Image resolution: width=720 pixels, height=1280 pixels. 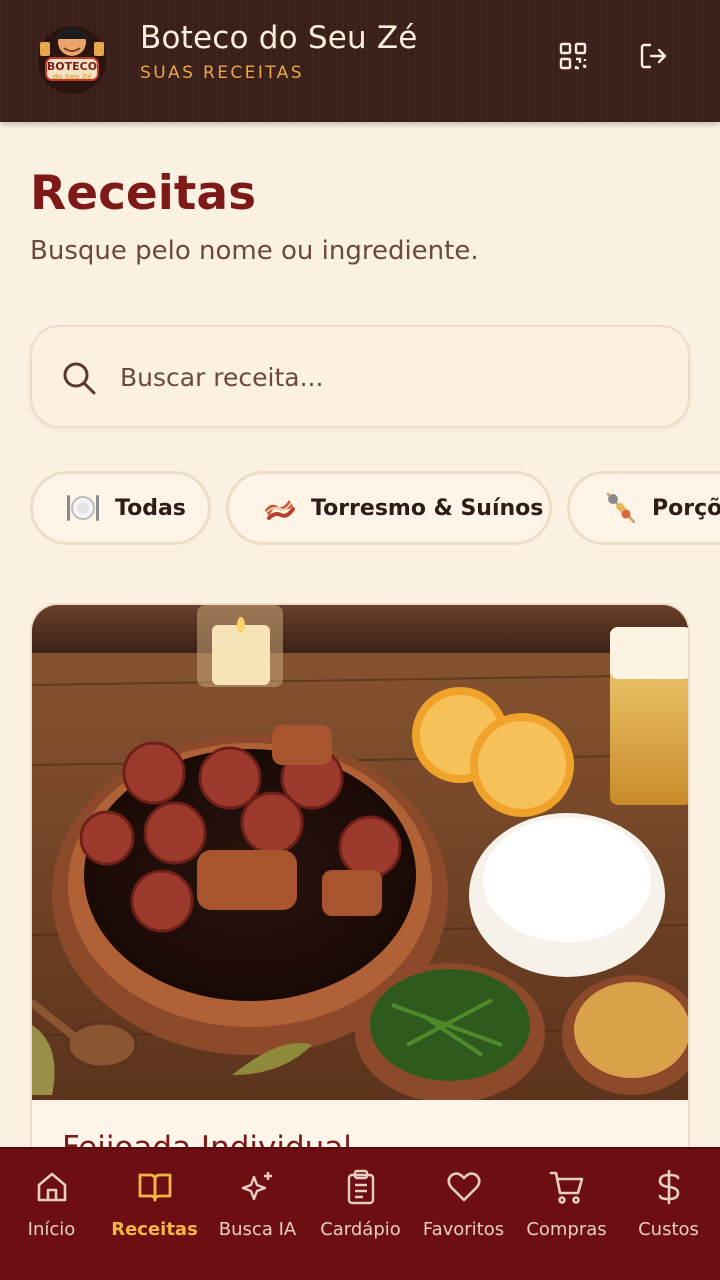 I want to click on qr-code-icon, so click(x=573, y=56).